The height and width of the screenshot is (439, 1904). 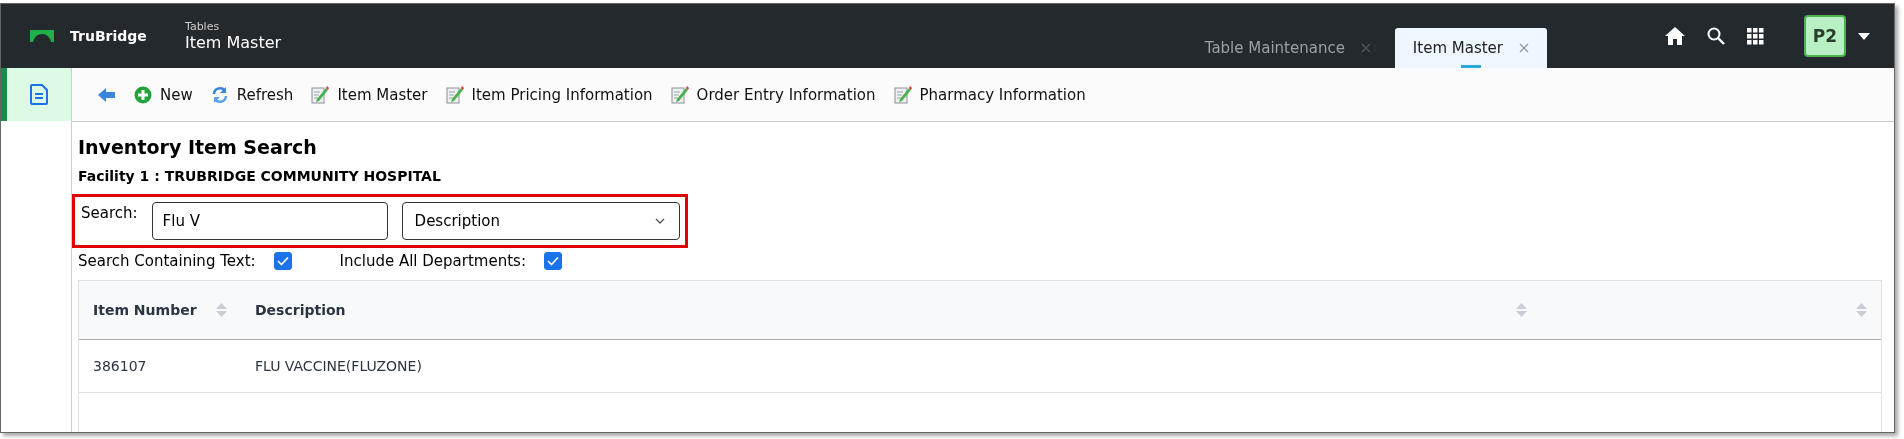 I want to click on table-row: 386107 FLU VACCINE(FLUZONE), so click(x=980, y=366).